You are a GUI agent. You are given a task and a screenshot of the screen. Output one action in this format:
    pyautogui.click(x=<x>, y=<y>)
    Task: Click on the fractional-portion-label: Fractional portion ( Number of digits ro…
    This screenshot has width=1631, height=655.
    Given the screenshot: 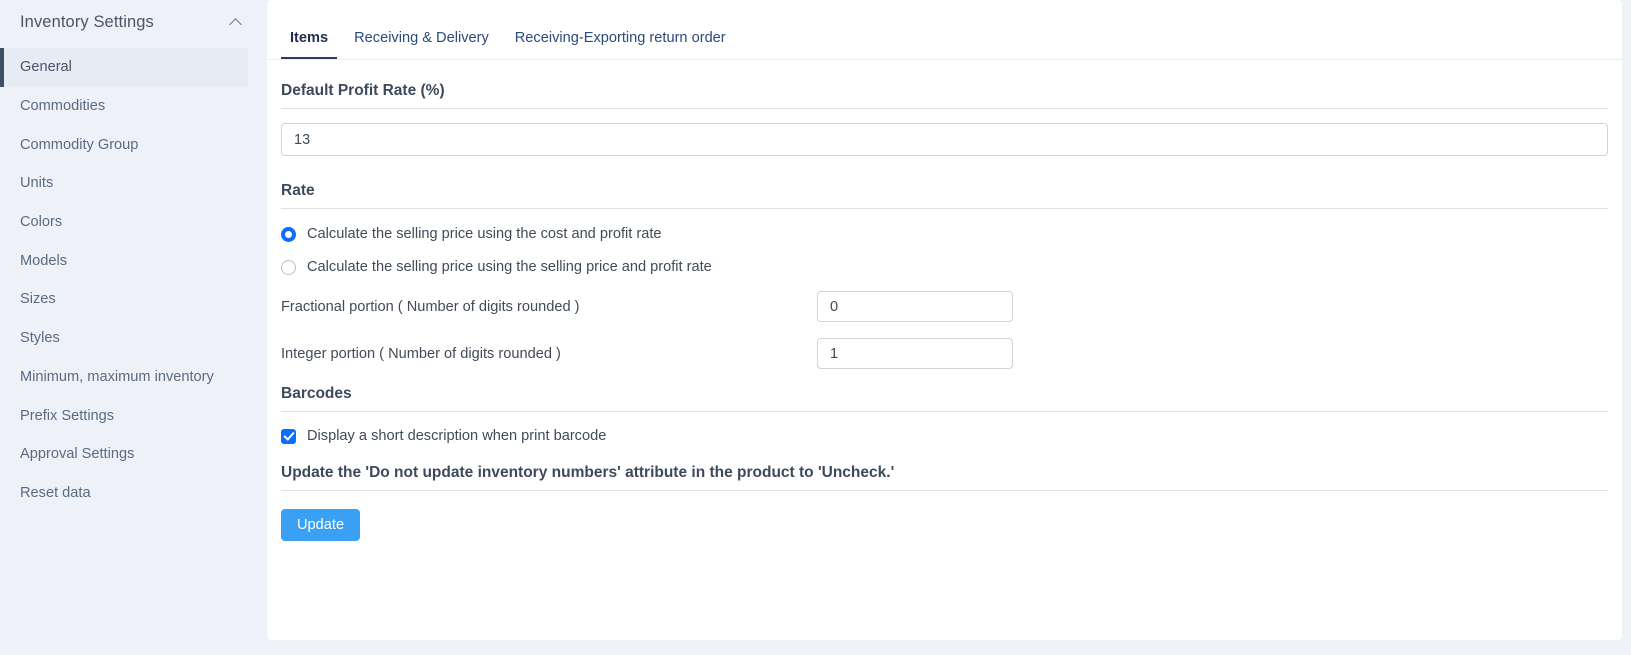 What is the action you would take?
    pyautogui.click(x=430, y=306)
    